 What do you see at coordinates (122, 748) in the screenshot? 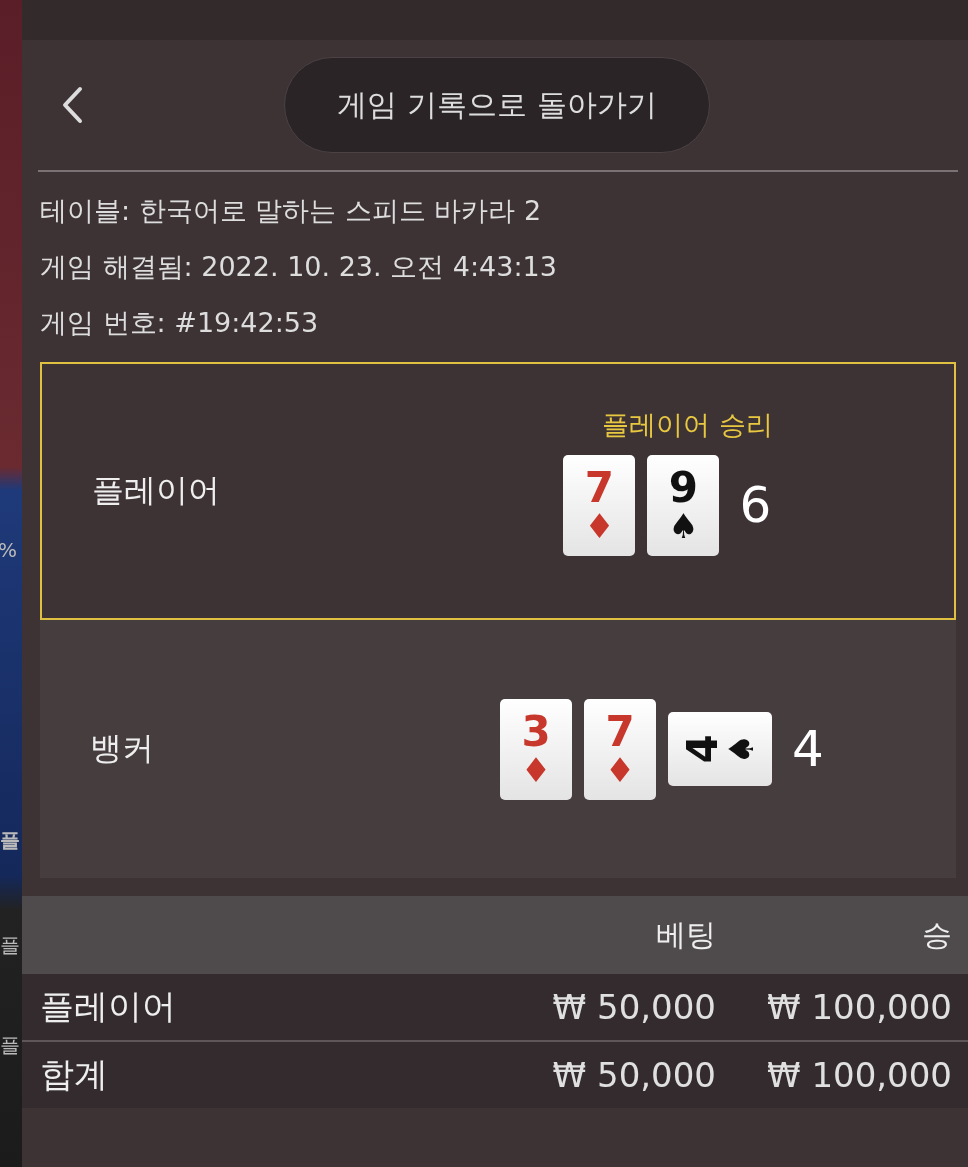
I see `hand-label: 뱅커` at bounding box center [122, 748].